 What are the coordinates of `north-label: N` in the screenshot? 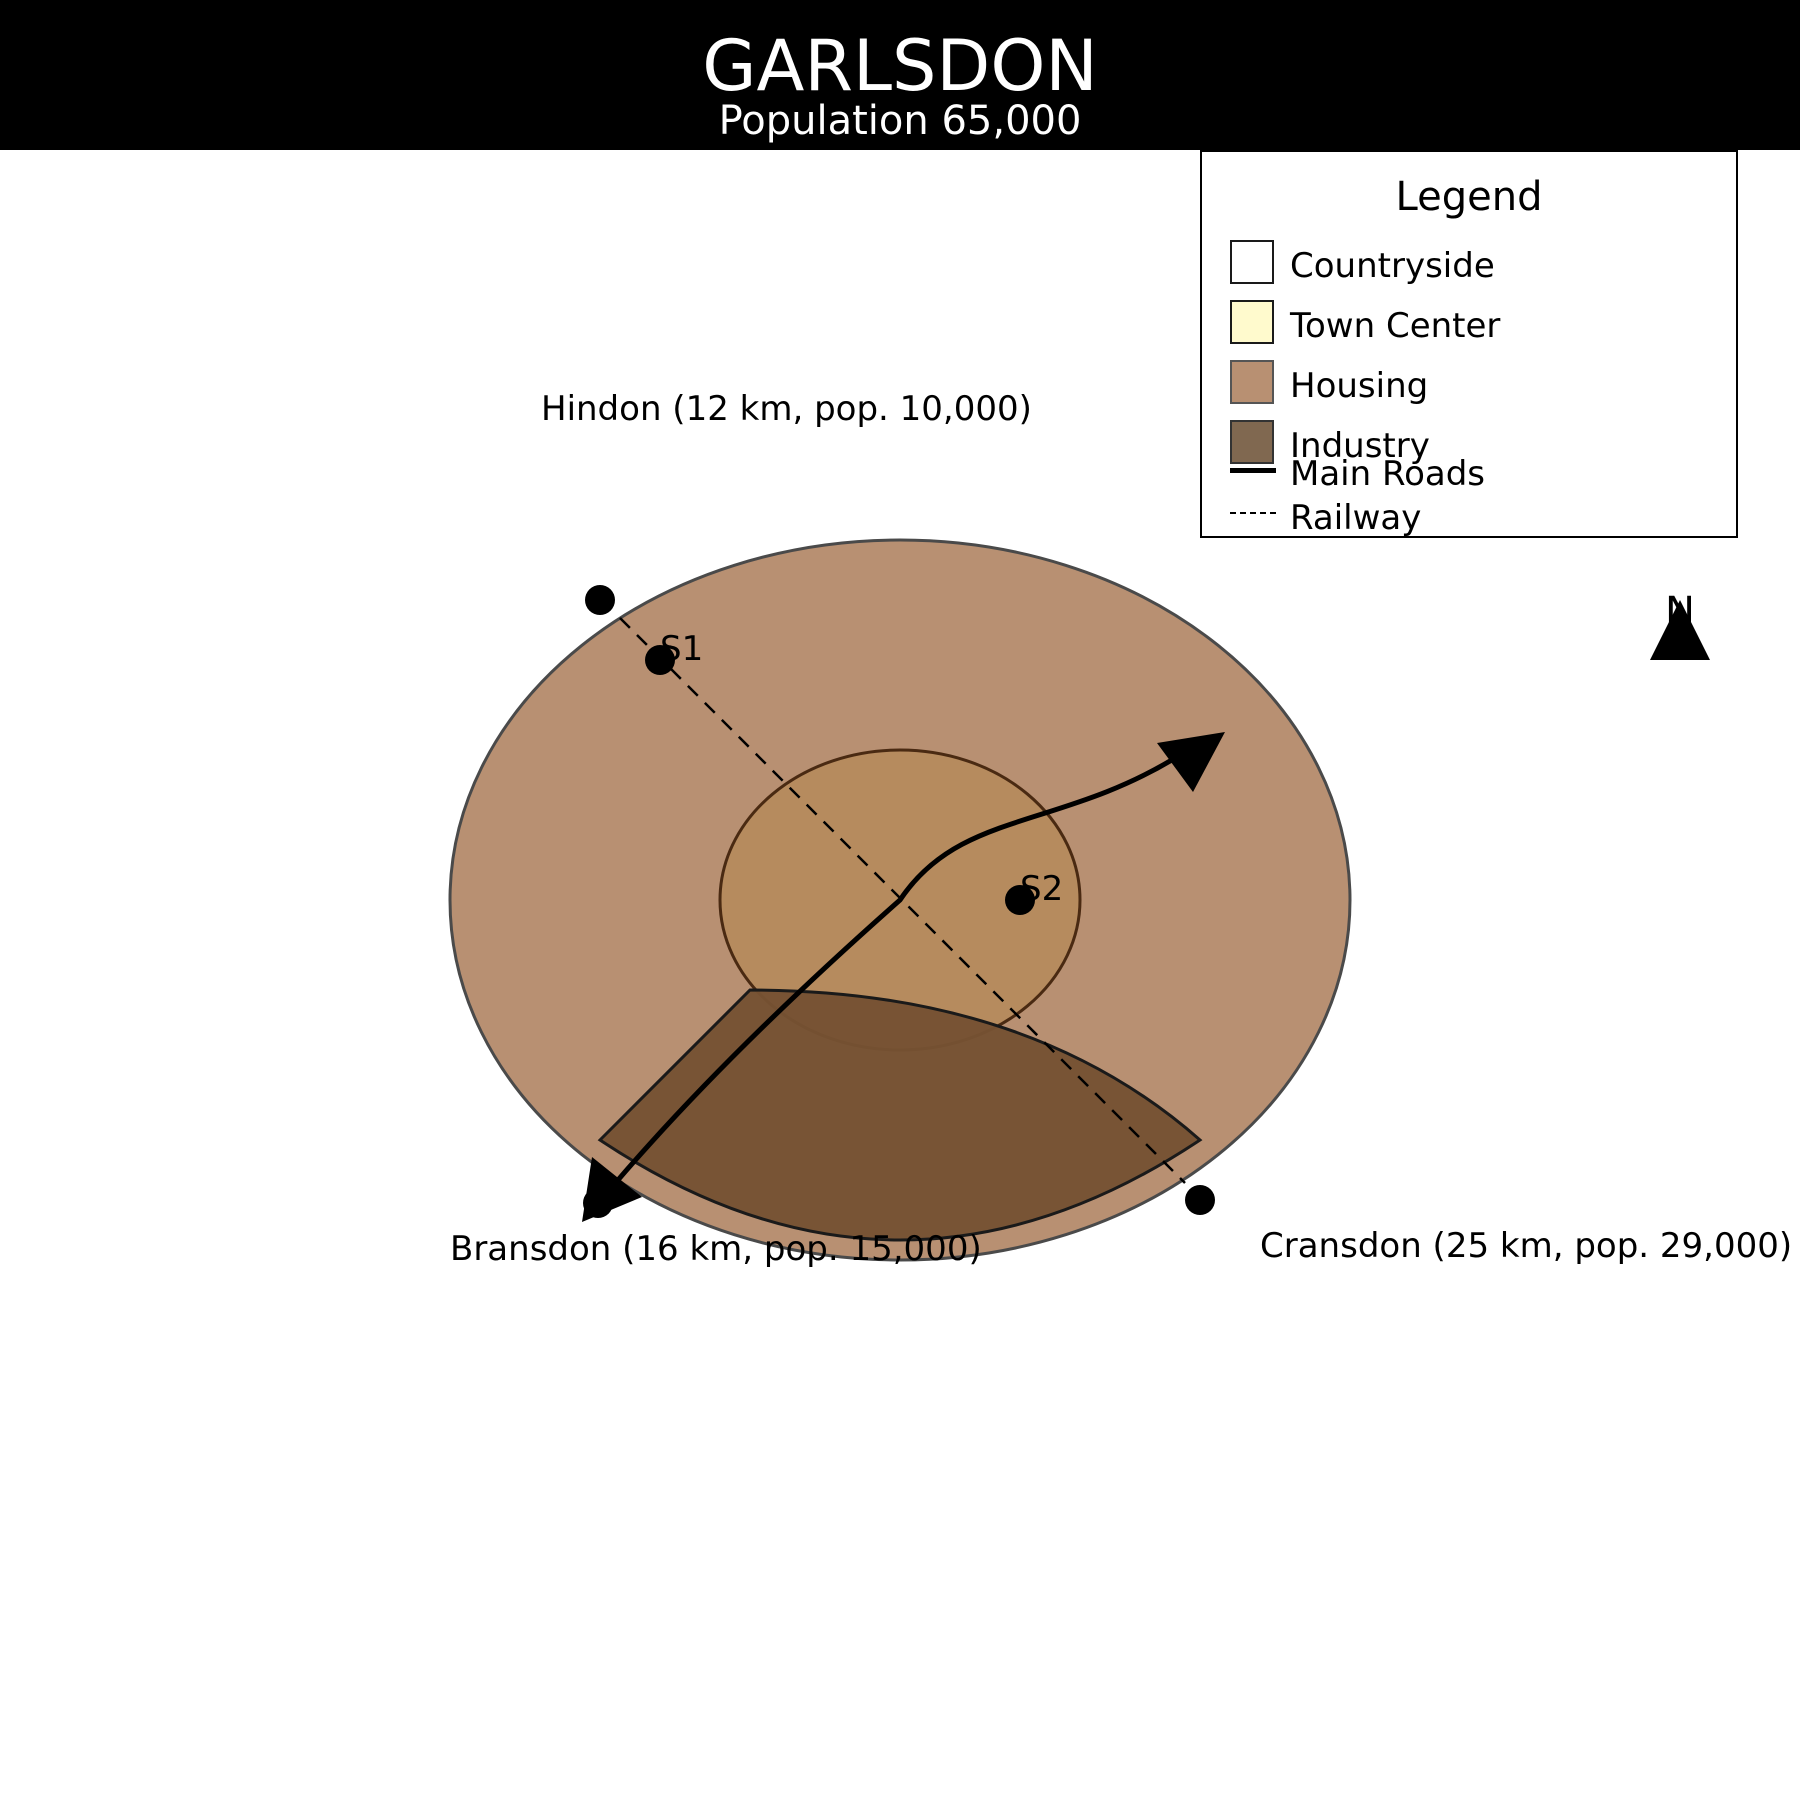 It's located at (1680, 612).